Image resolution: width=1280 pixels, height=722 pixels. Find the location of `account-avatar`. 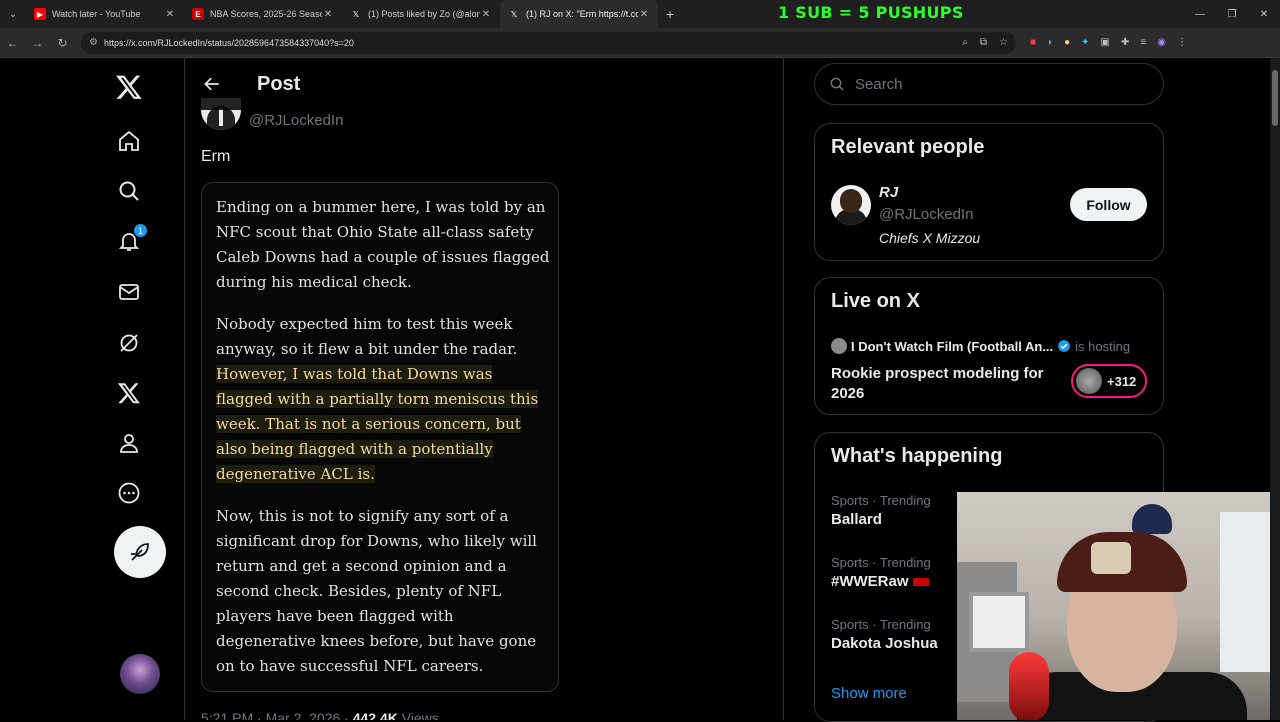

account-avatar is located at coordinates (140, 674).